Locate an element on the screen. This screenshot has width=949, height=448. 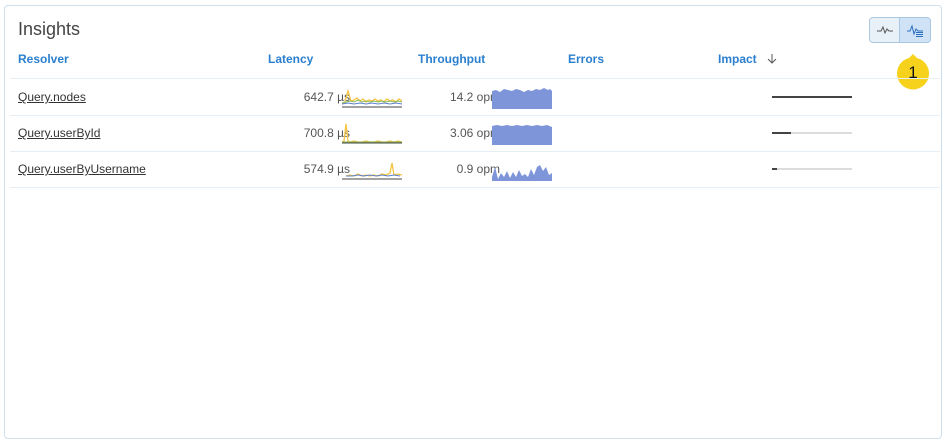
table-row: Query.userById 700.8 µs 3.06 opm is located at coordinates (475, 133).